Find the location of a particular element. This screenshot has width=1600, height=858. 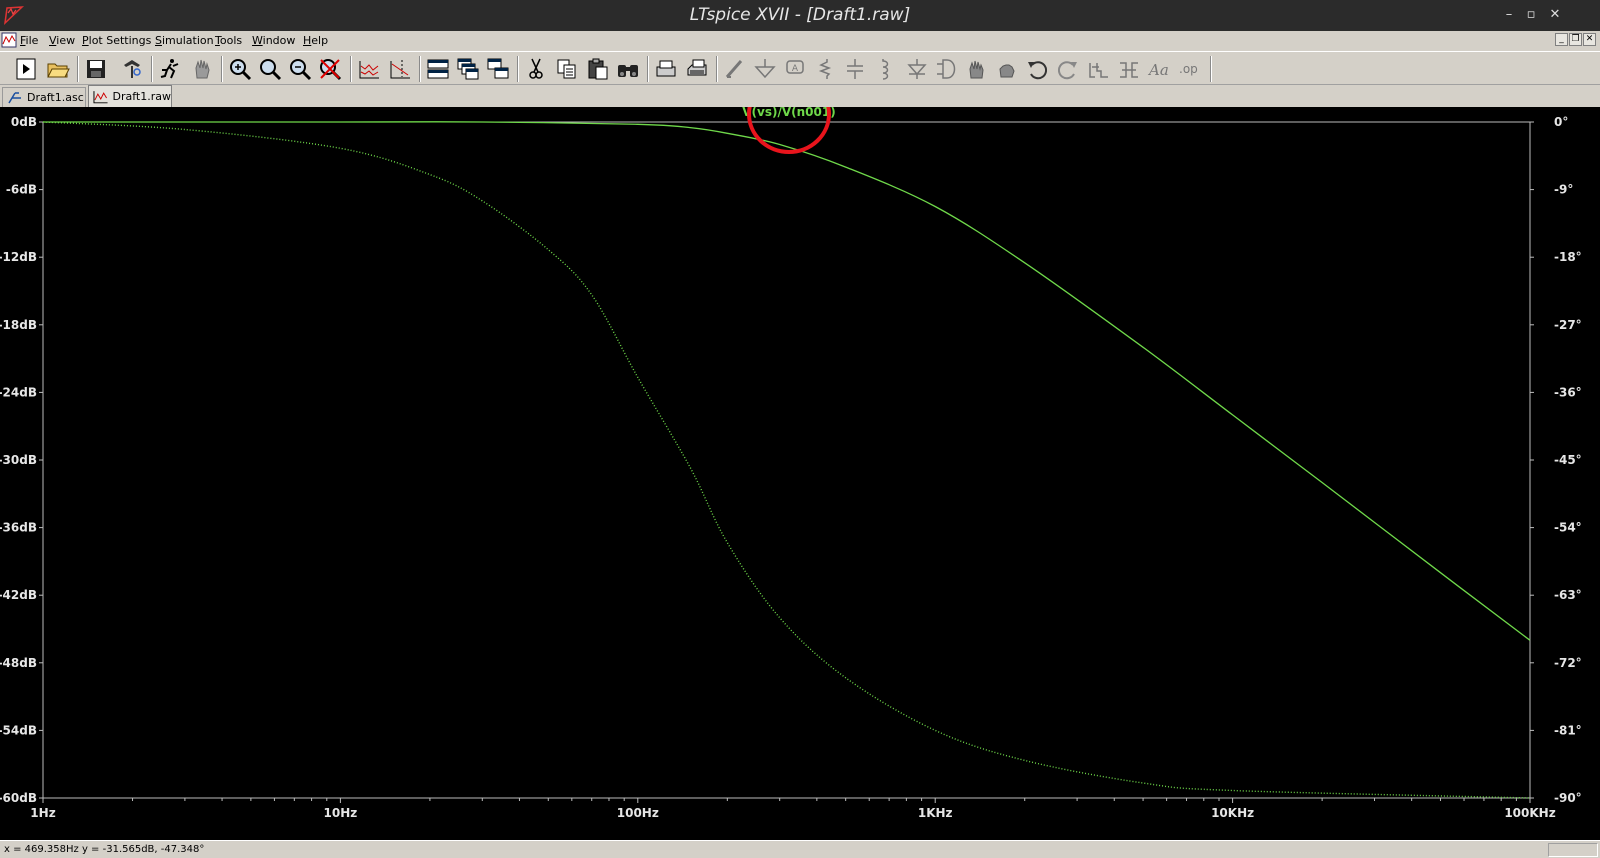

ground-icon is located at coordinates (765, 69).